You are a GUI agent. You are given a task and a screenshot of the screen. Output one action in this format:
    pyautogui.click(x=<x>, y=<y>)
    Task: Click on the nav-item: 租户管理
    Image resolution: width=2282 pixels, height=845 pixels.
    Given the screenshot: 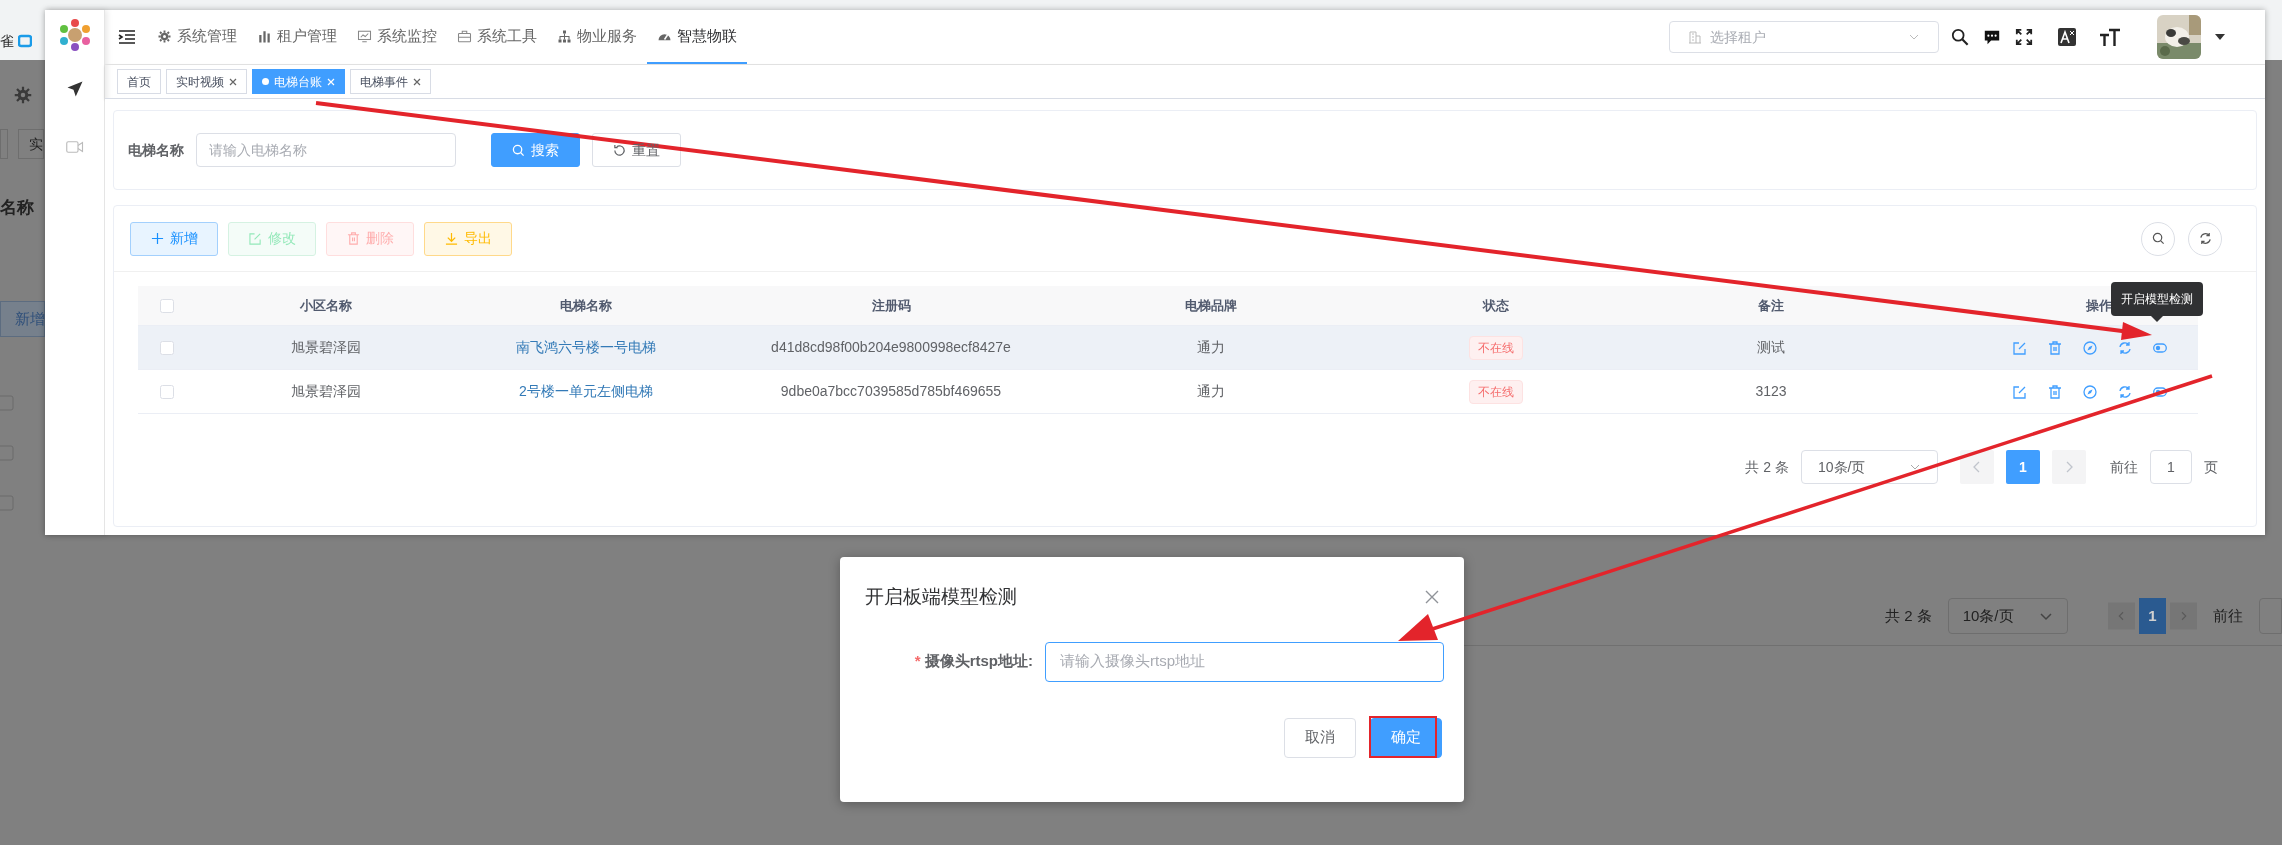 What is the action you would take?
    pyautogui.click(x=297, y=37)
    